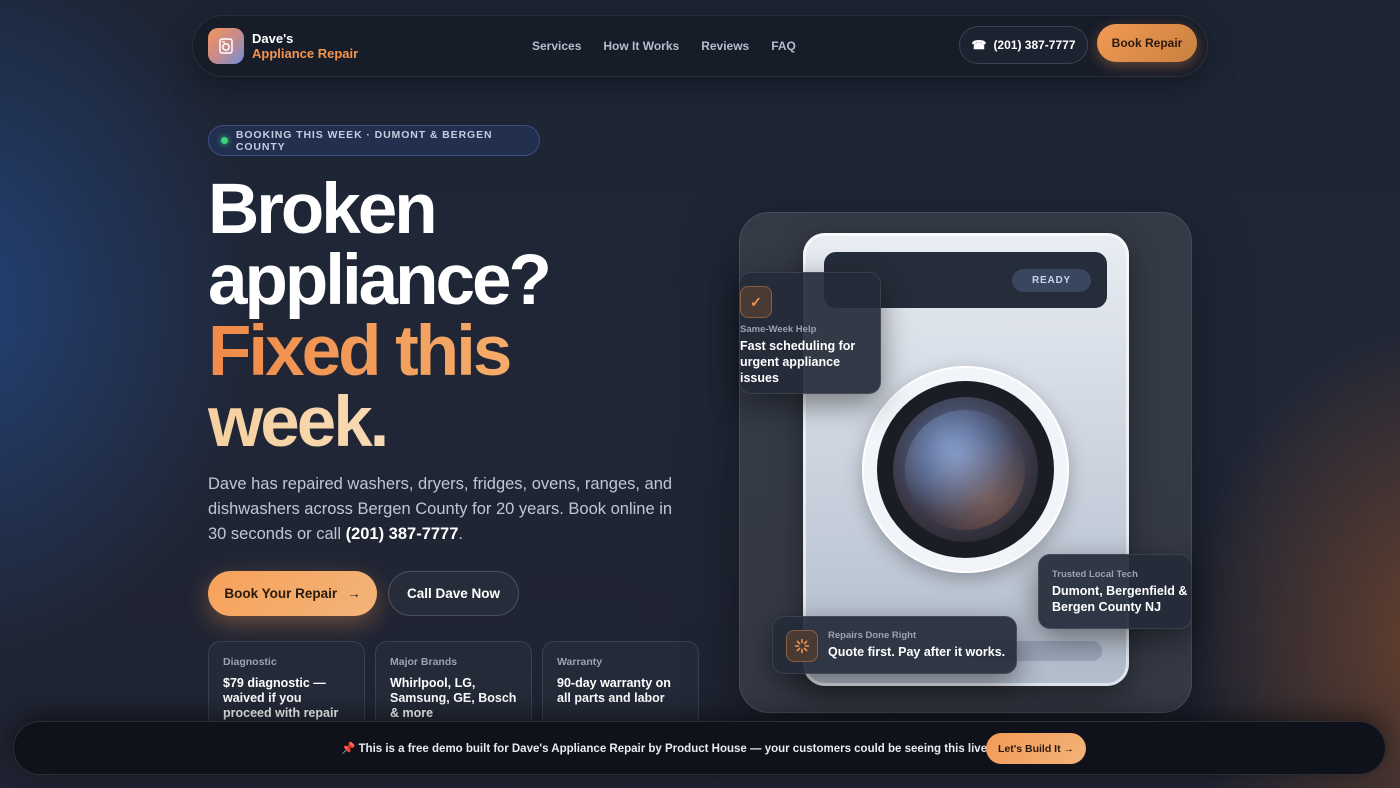 This screenshot has height=788, width=1400. I want to click on brand-logo-text: Dave's Appliance Repair, so click(305, 46).